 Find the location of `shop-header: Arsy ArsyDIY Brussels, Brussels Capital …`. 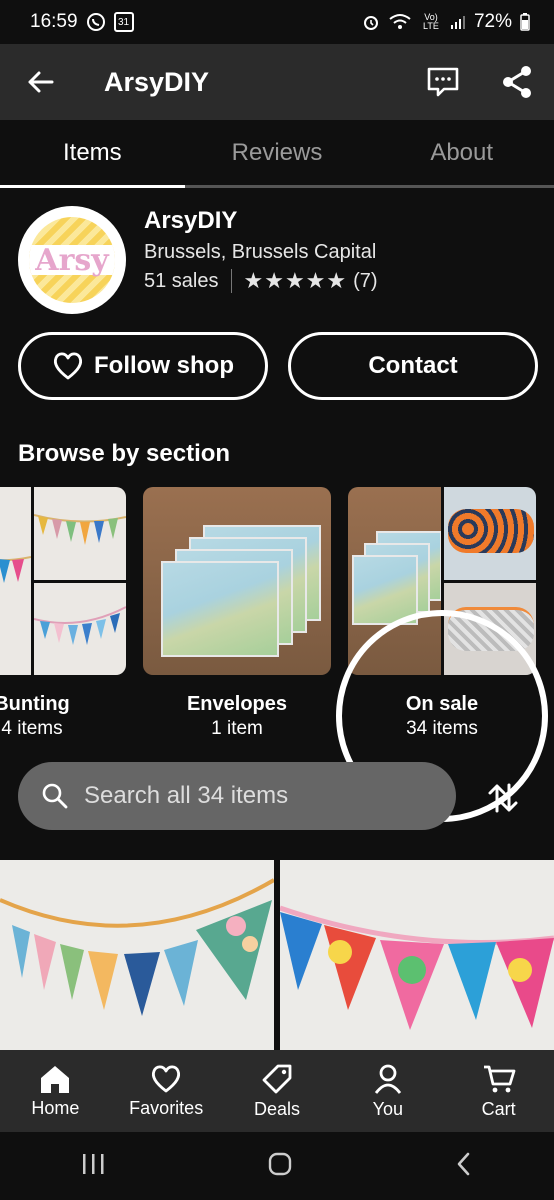

shop-header: Arsy ArsyDIY Brussels, Brussels Capital … is located at coordinates (278, 261).